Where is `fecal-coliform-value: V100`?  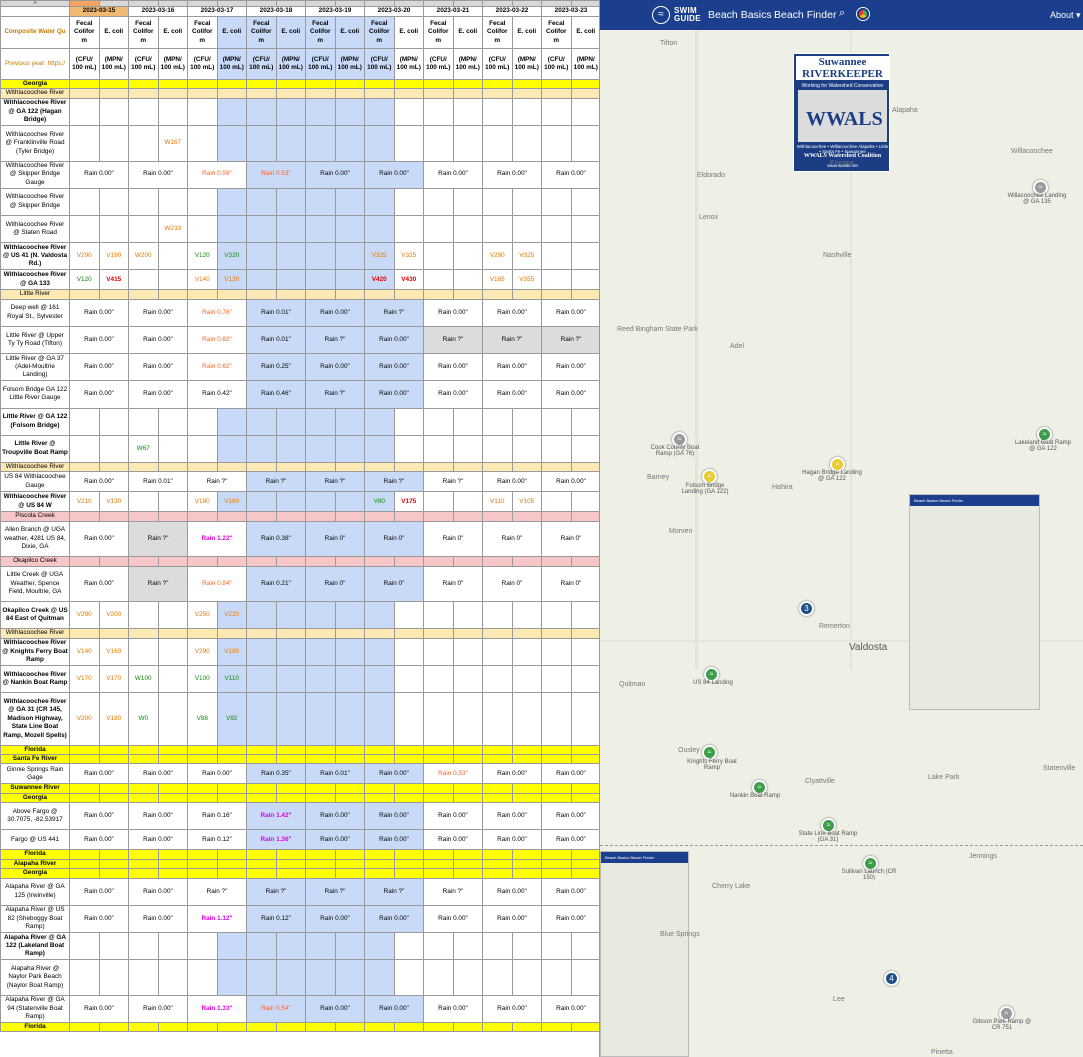
fecal-coliform-value: V100 is located at coordinates (202, 679).